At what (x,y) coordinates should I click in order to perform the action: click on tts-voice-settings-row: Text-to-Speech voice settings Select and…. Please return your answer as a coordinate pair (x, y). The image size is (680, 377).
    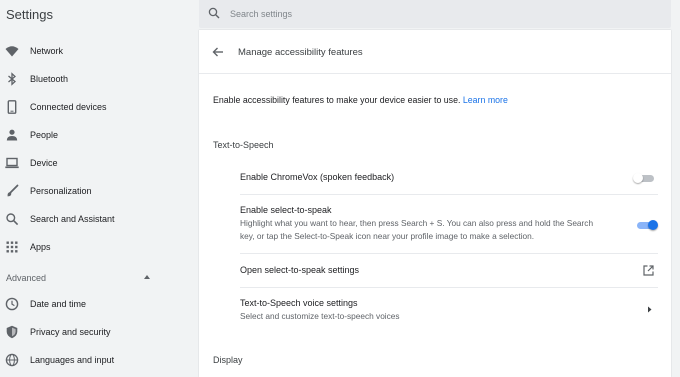
    Looking at the image, I should click on (449, 309).